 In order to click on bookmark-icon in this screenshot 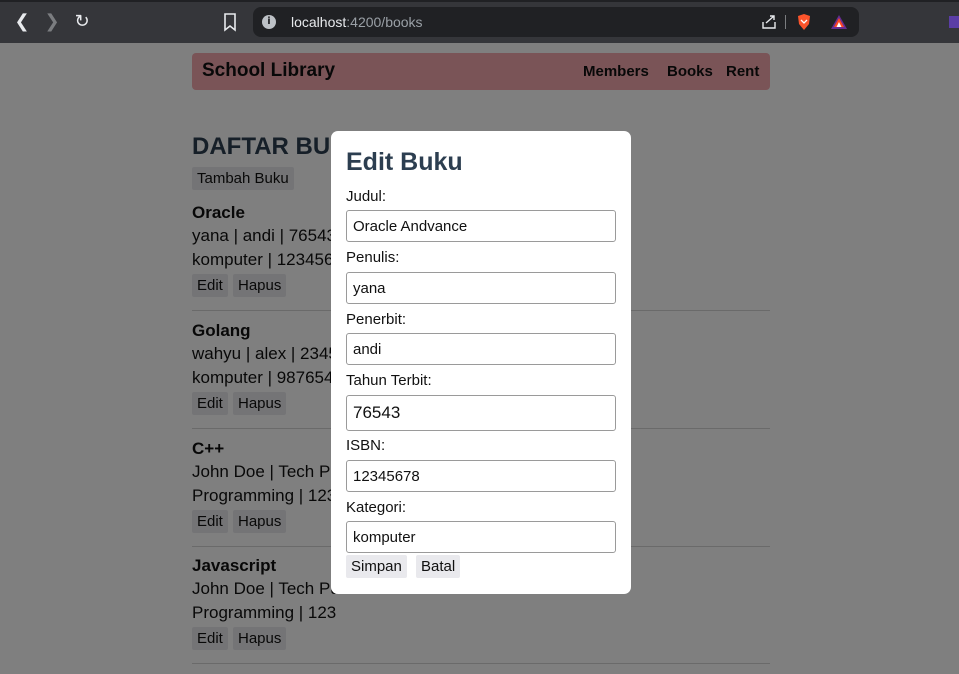, I will do `click(230, 22)`.